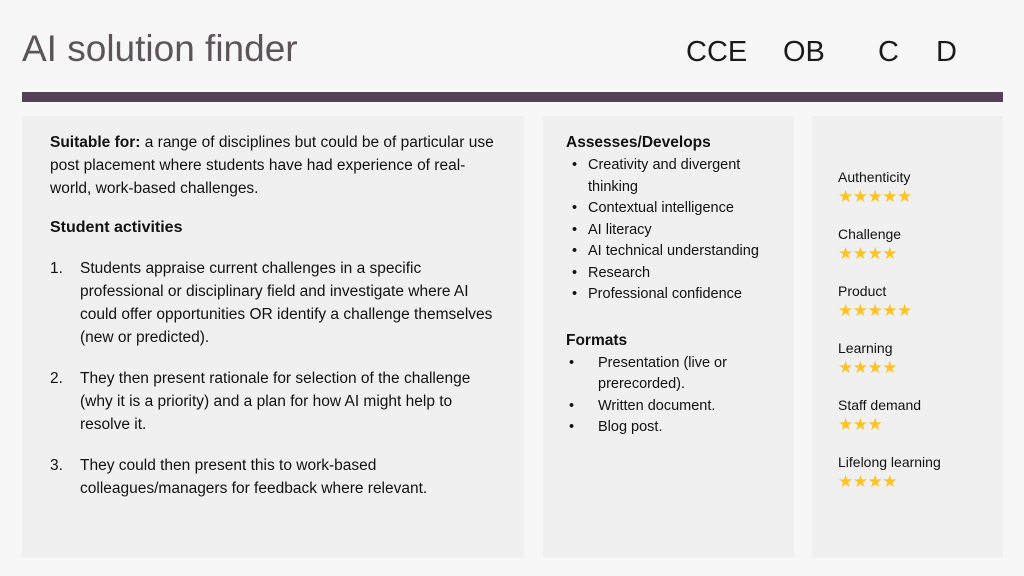 The height and width of the screenshot is (576, 1024). Describe the element at coordinates (865, 348) in the screenshot. I see `rating-label: Learning` at that location.